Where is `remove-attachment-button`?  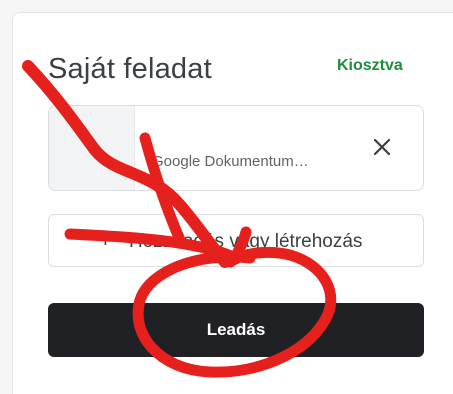
remove-attachment-button is located at coordinates (382, 147).